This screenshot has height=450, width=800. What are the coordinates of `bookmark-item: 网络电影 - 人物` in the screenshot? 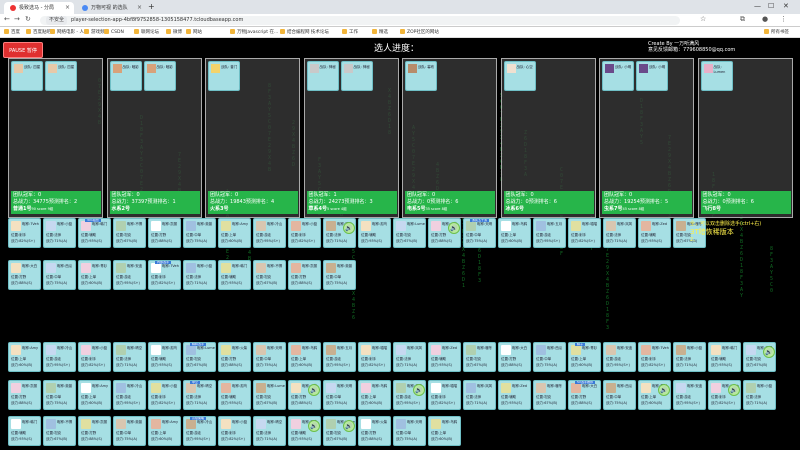 It's located at (69, 32).